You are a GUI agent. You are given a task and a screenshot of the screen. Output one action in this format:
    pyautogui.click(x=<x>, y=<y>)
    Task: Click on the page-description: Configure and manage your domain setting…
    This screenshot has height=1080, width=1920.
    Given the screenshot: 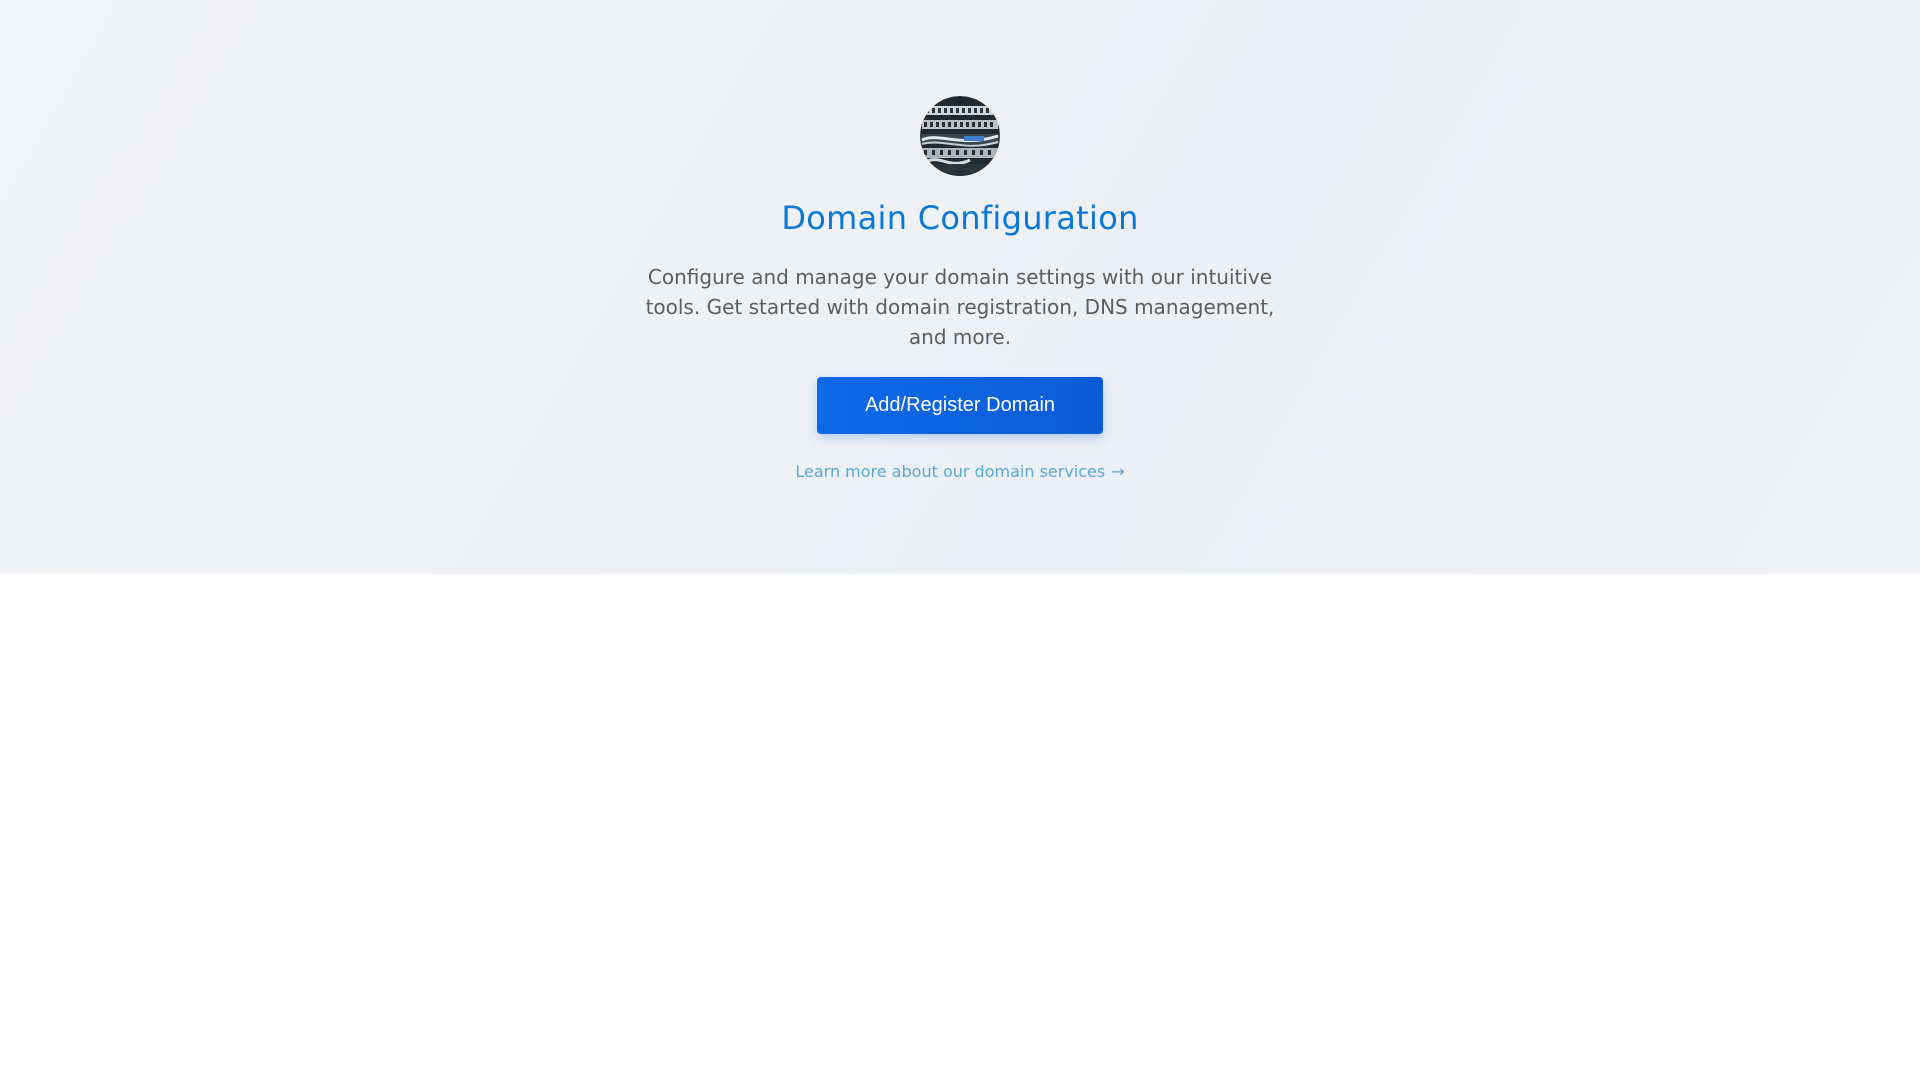 What is the action you would take?
    pyautogui.click(x=960, y=307)
    